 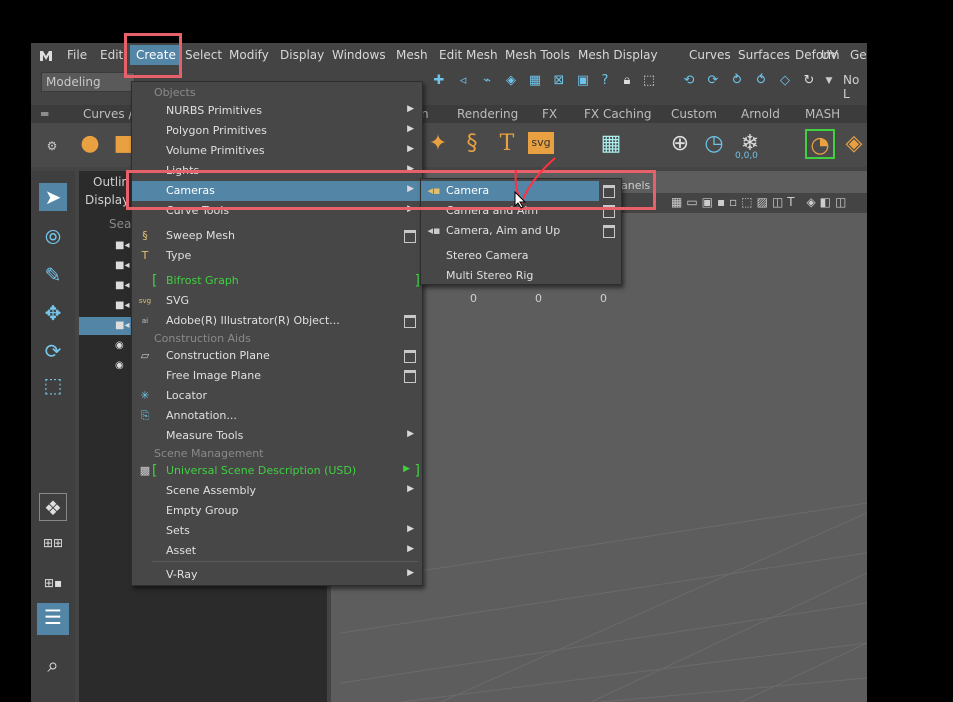 What do you see at coordinates (858, 55) in the screenshot?
I see `menu-ge: Ge` at bounding box center [858, 55].